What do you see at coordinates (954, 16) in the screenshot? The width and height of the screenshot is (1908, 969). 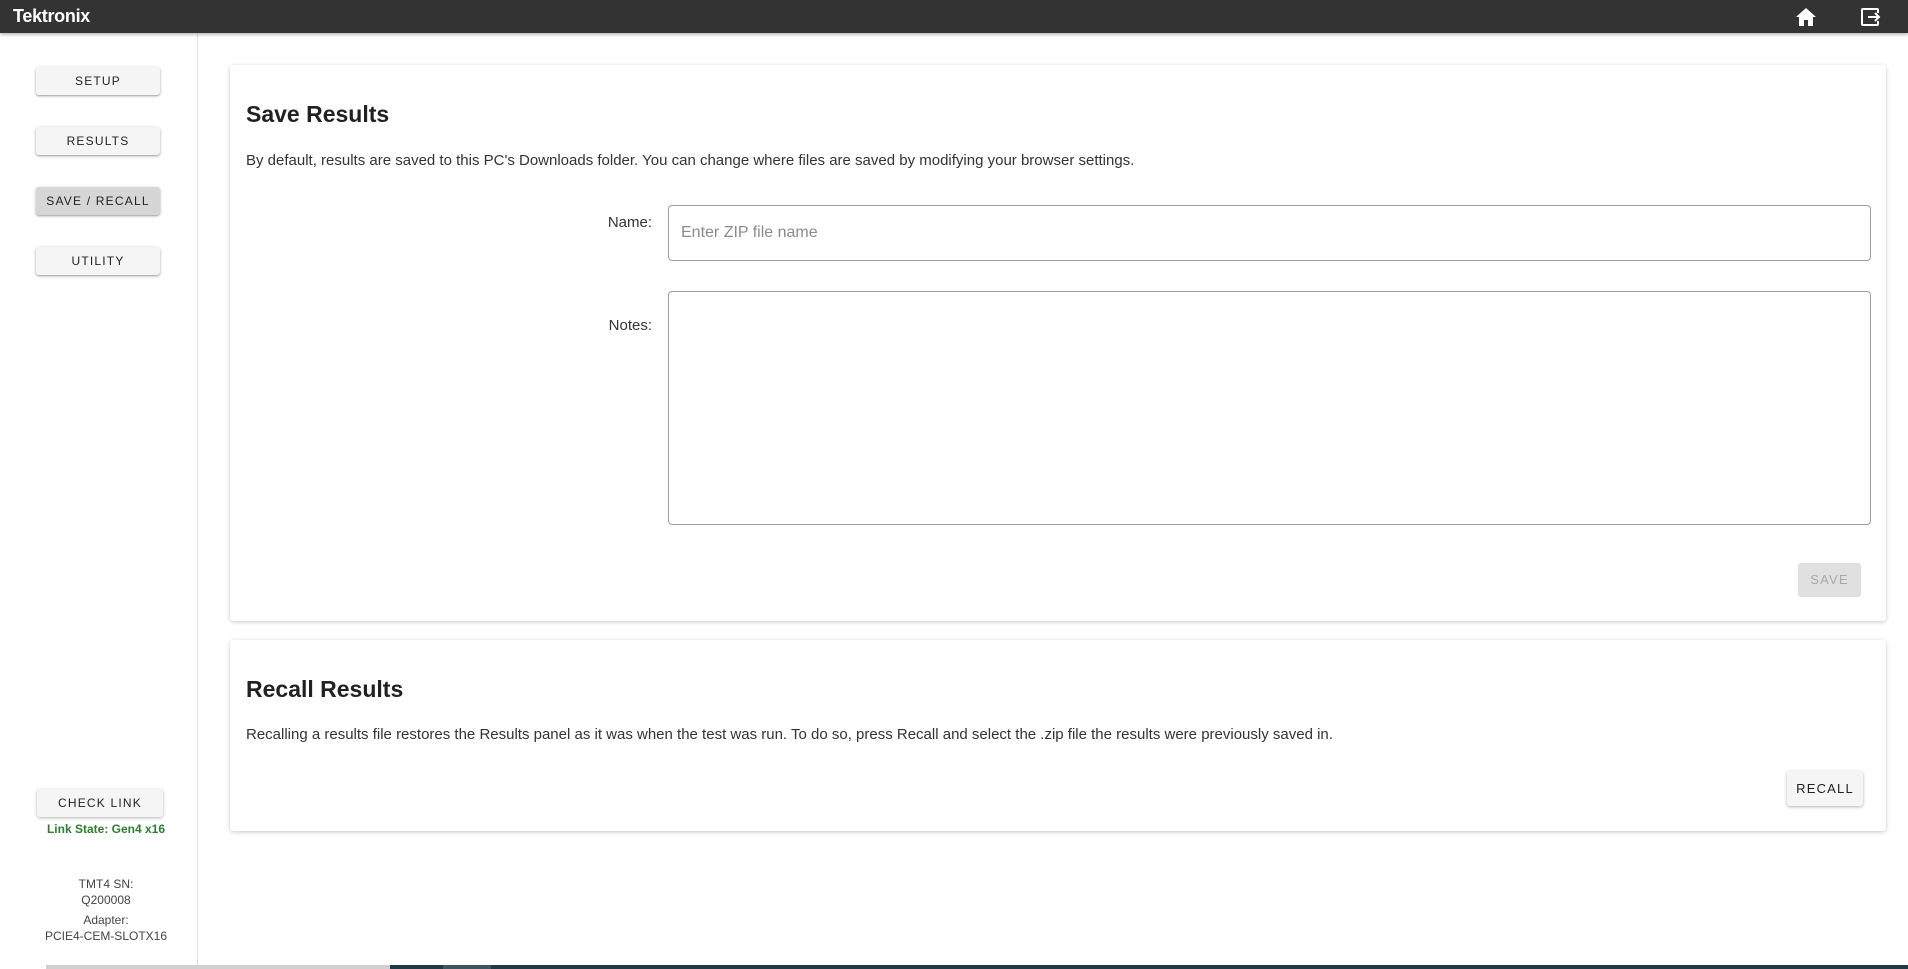 I see `top-bar: Tektronix` at bounding box center [954, 16].